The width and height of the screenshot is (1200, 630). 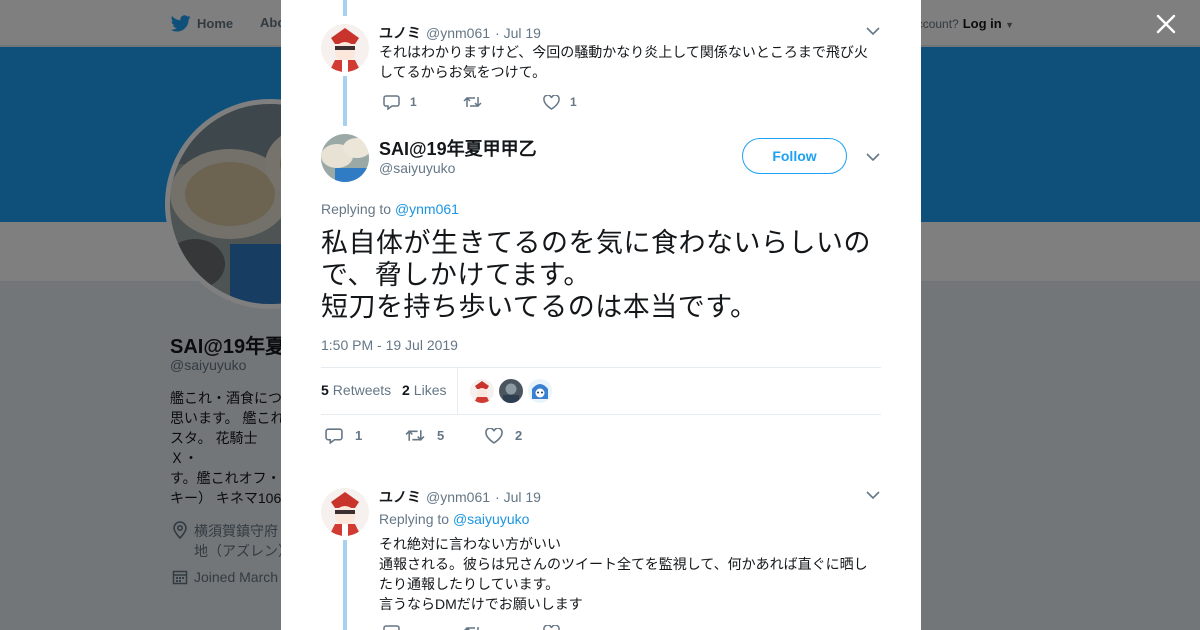 I want to click on close-icon, so click(x=1166, y=24).